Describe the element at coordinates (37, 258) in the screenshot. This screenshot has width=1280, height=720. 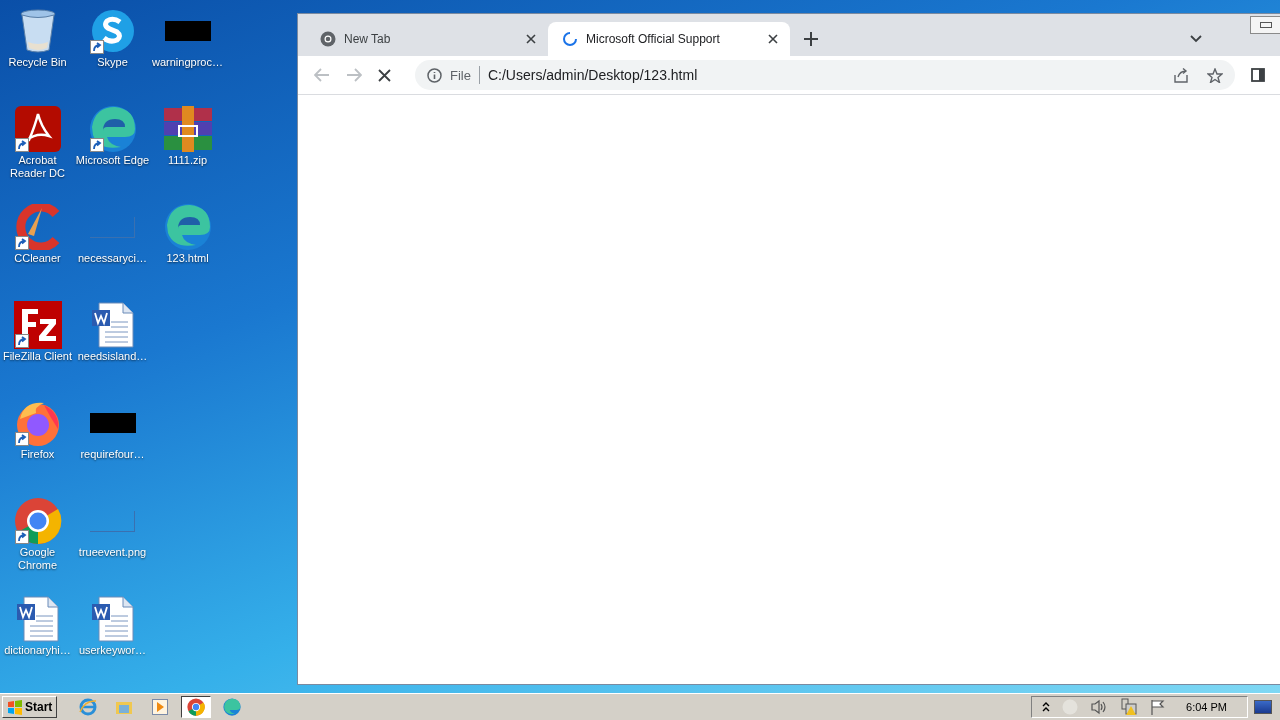
I see `icon-label: CCleaner` at that location.